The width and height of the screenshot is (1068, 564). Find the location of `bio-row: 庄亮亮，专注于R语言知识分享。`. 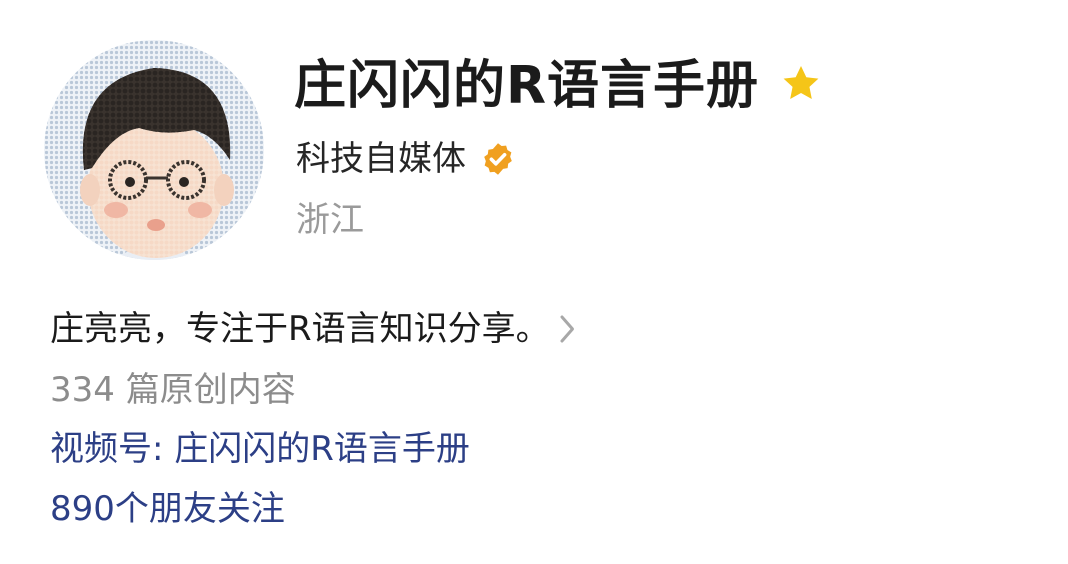

bio-row: 庄亮亮，专注于R语言知识分享。 is located at coordinates (314, 329).